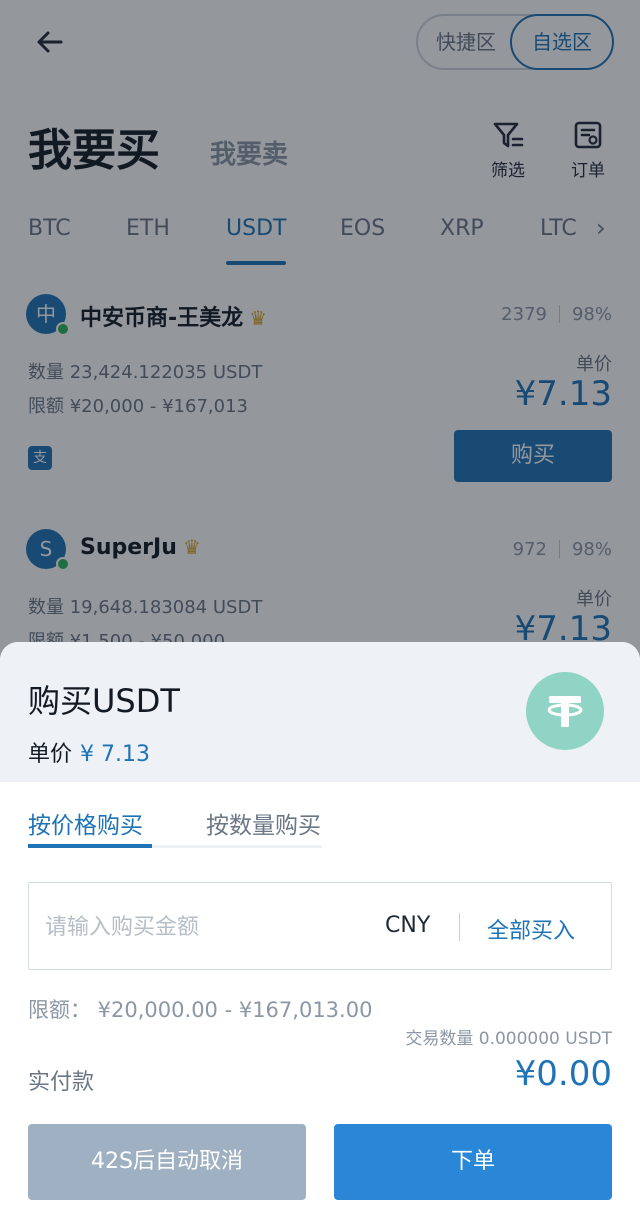 Image resolution: width=640 pixels, height=1227 pixels. I want to click on unit-price-row: 单价 ¥ 7.13, so click(89, 752).